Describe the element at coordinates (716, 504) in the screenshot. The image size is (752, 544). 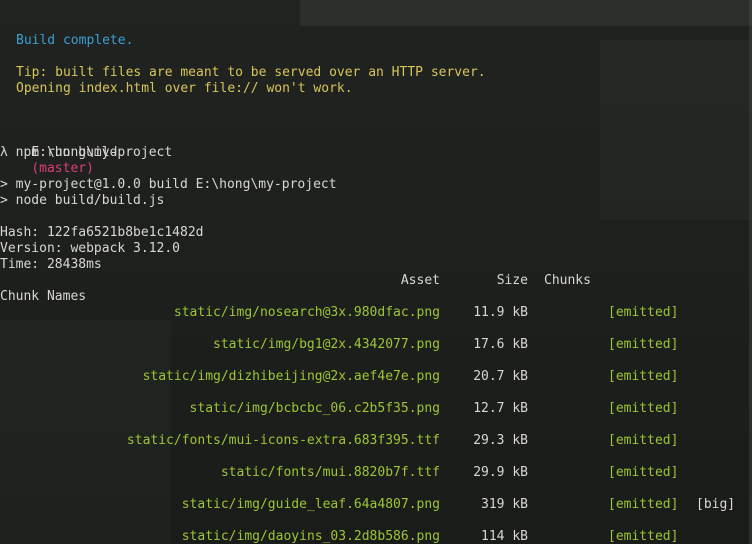
I see `asset-big-flag: [big]` at that location.